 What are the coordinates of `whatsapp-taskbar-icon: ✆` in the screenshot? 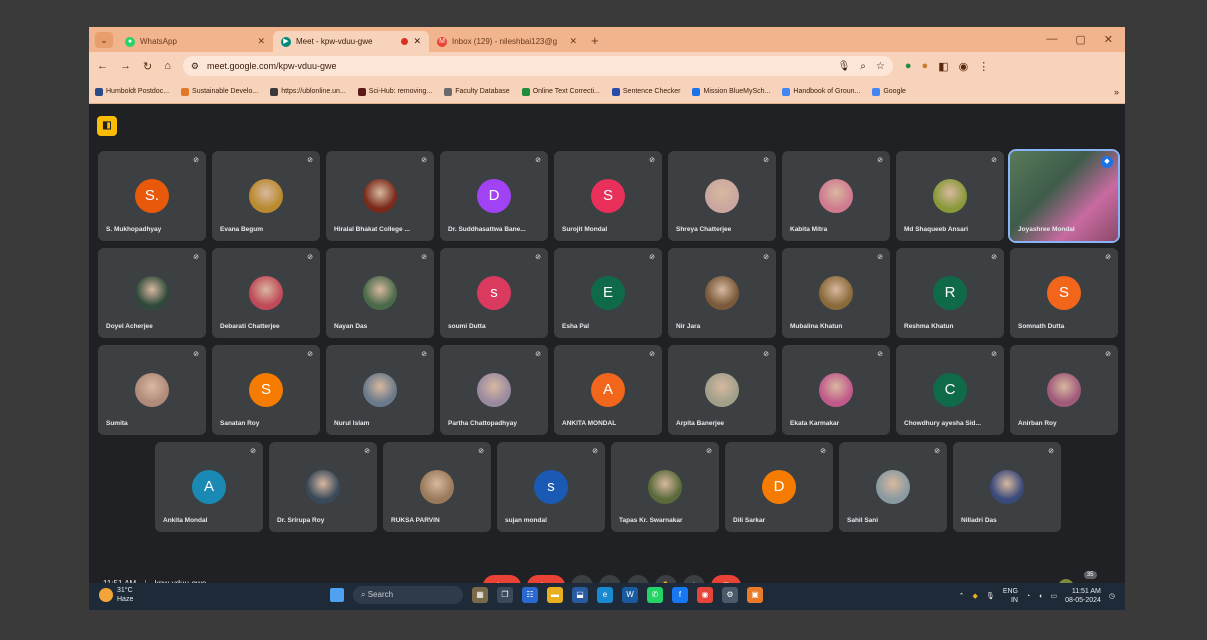 It's located at (655, 595).